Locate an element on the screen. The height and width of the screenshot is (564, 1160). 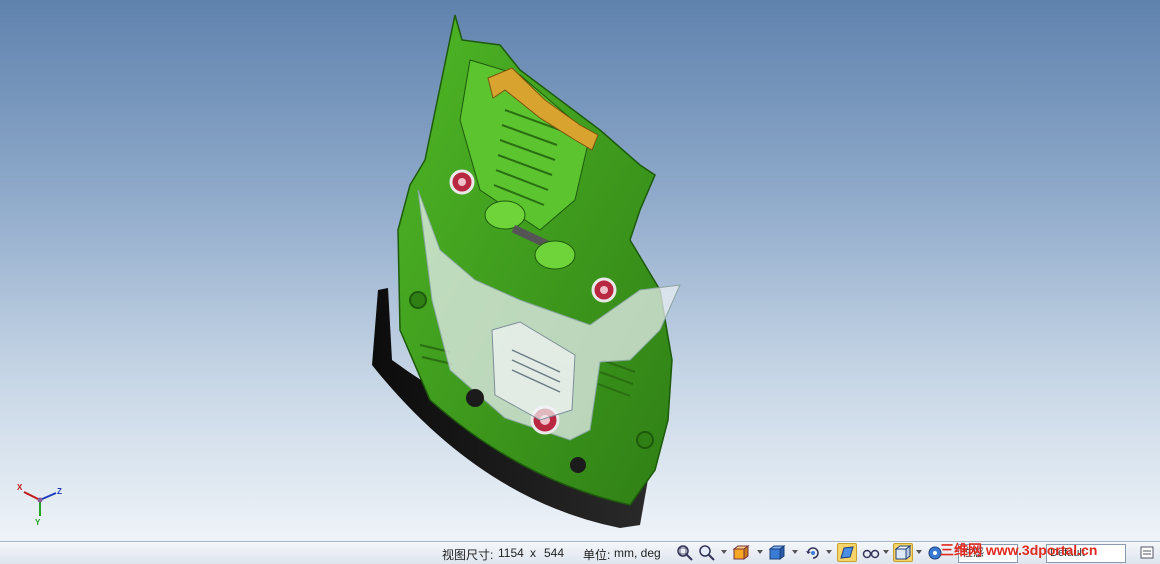
zoom-dropdown-icon is located at coordinates (724, 552).